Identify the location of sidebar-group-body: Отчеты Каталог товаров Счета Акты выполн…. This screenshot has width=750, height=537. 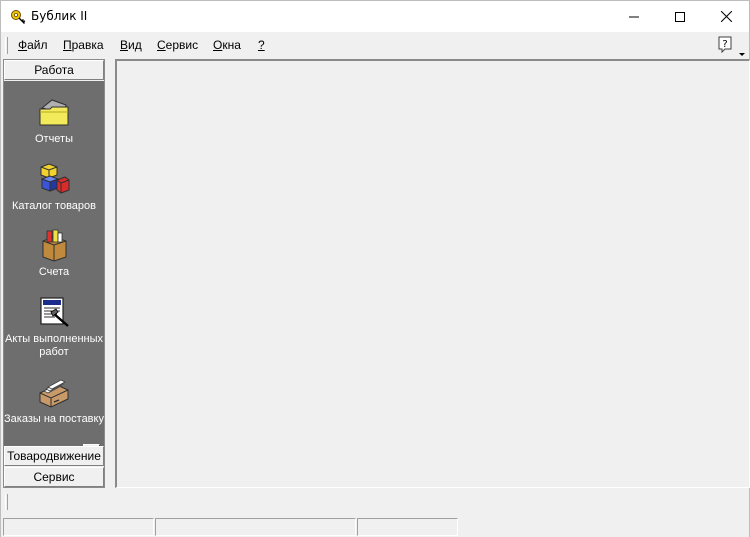
(54, 263).